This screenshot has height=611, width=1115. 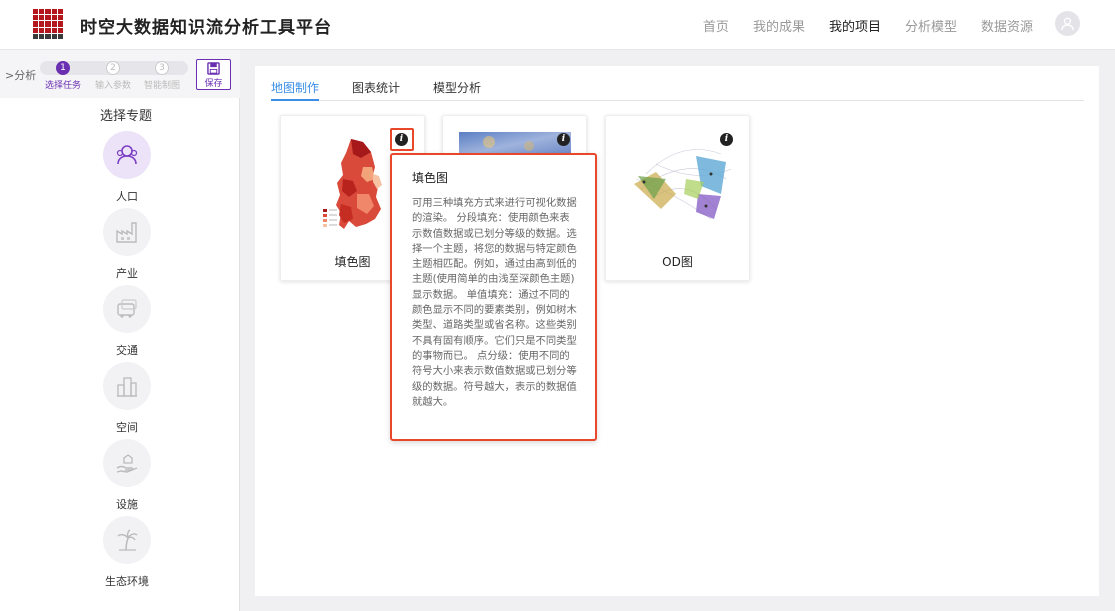 I want to click on info-icon-highlight, so click(x=402, y=139).